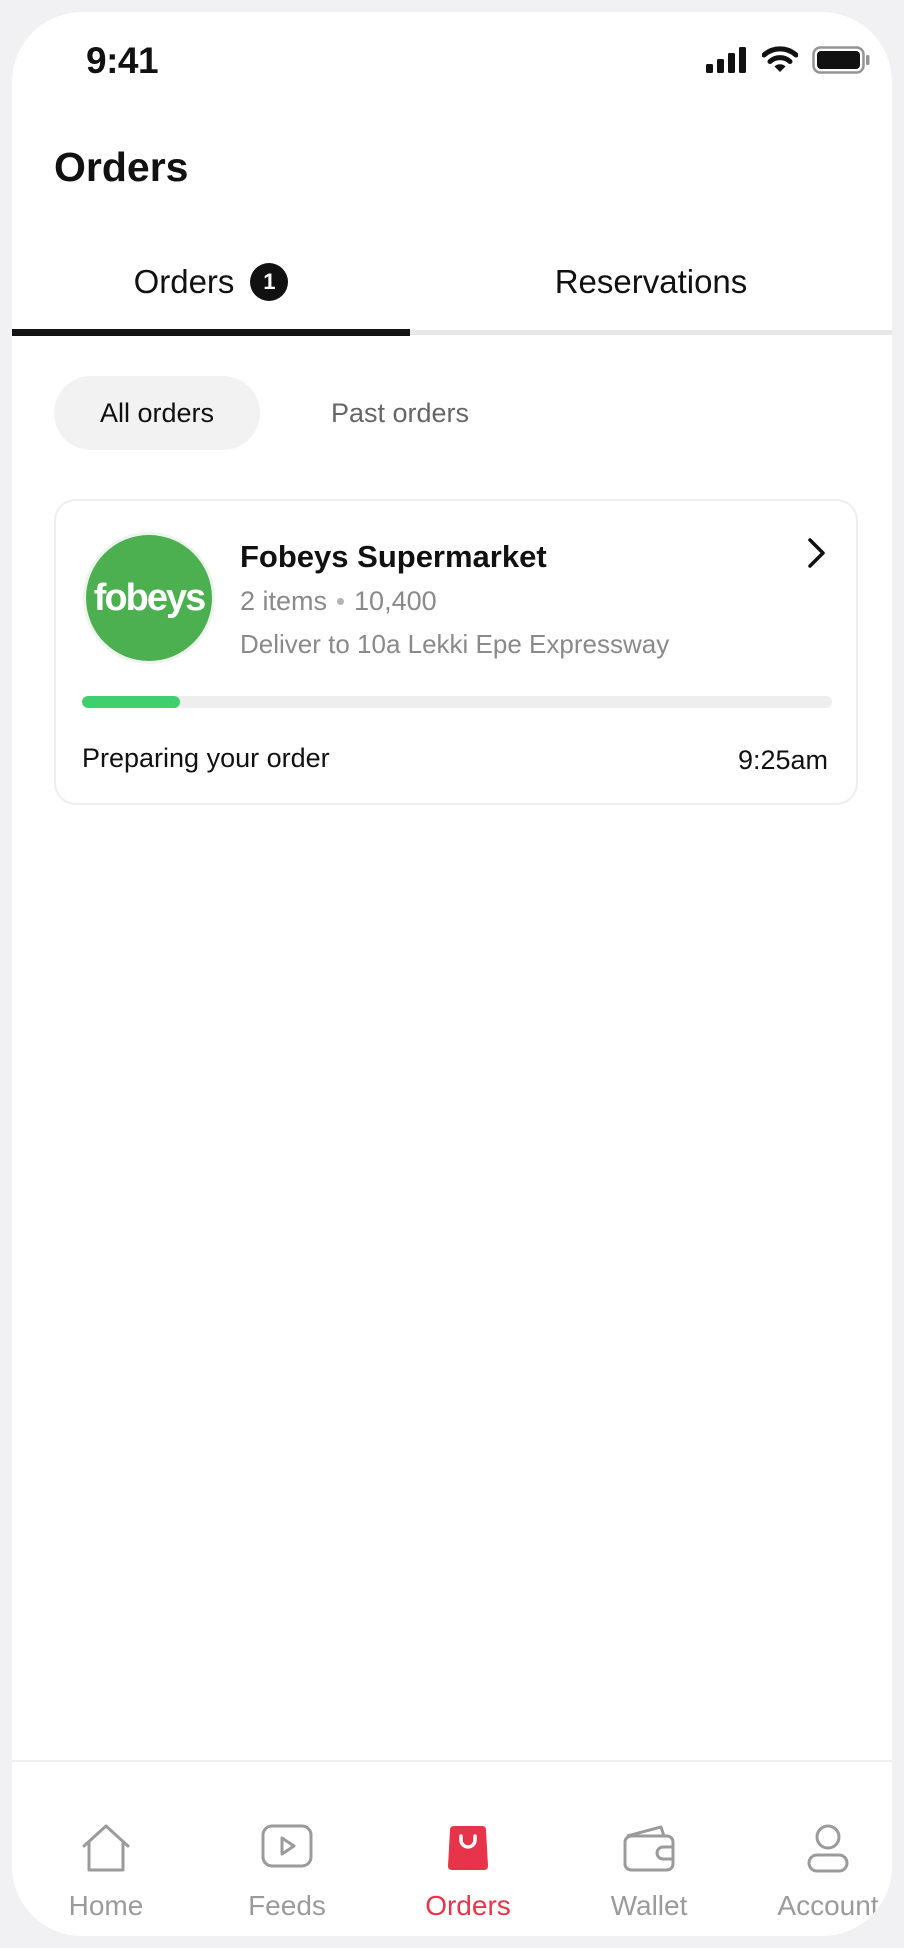  I want to click on separator-dot, so click(341, 601).